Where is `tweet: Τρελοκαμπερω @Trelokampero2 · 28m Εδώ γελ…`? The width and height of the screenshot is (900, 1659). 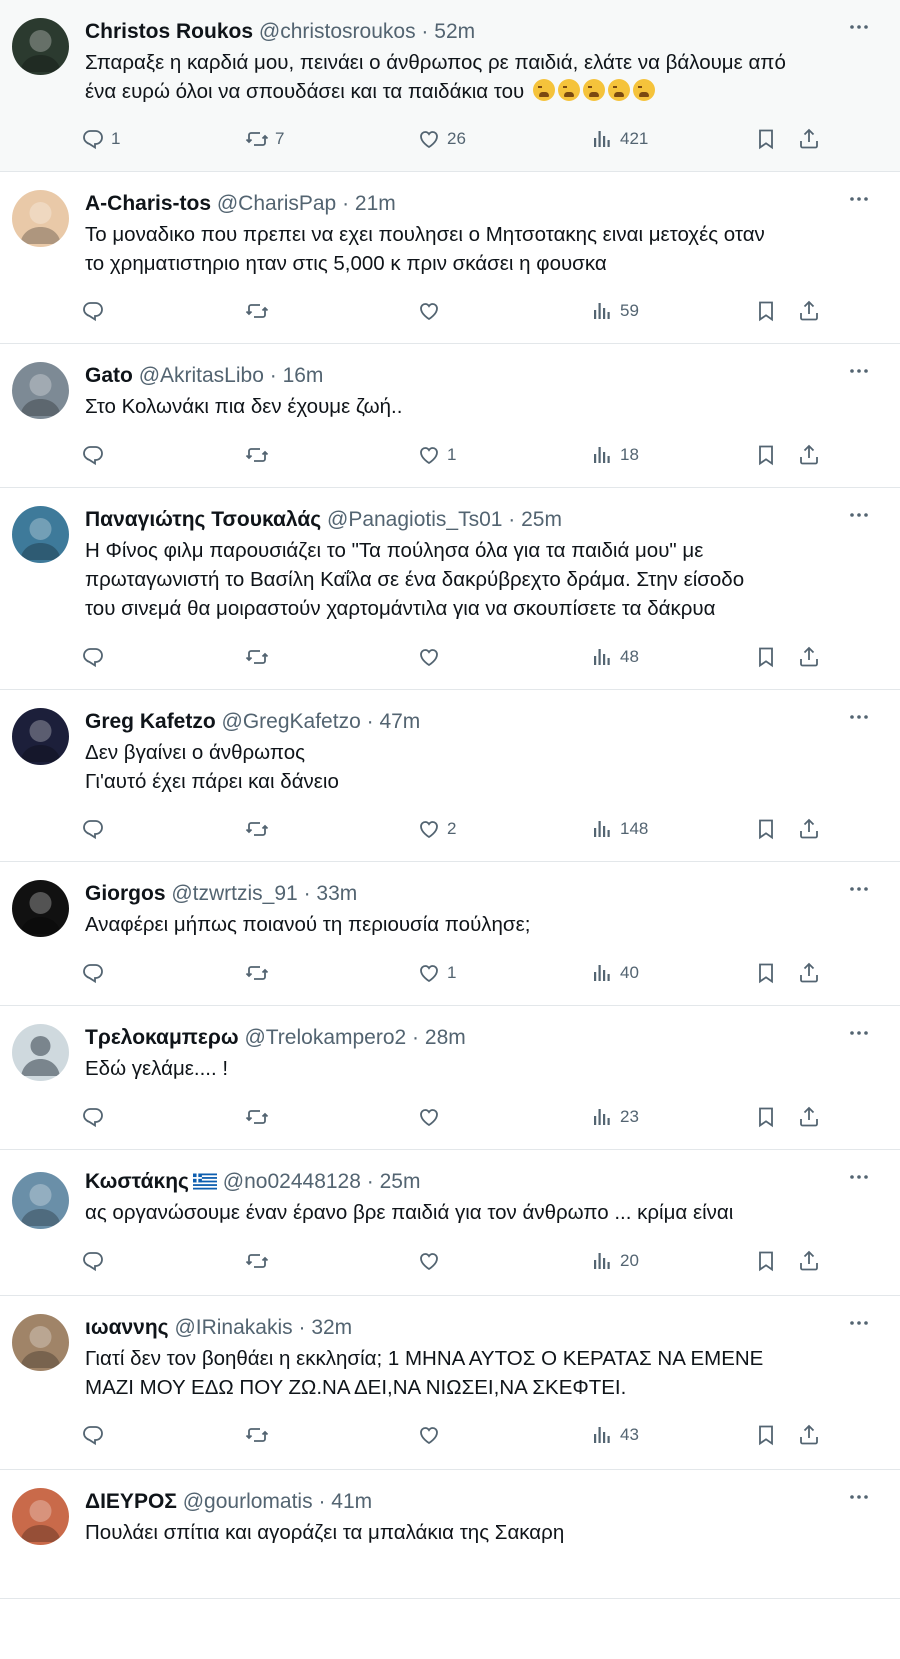 tweet: Τρελοκαμπερω @Trelokampero2 · 28m Εδώ γελ… is located at coordinates (450, 1078).